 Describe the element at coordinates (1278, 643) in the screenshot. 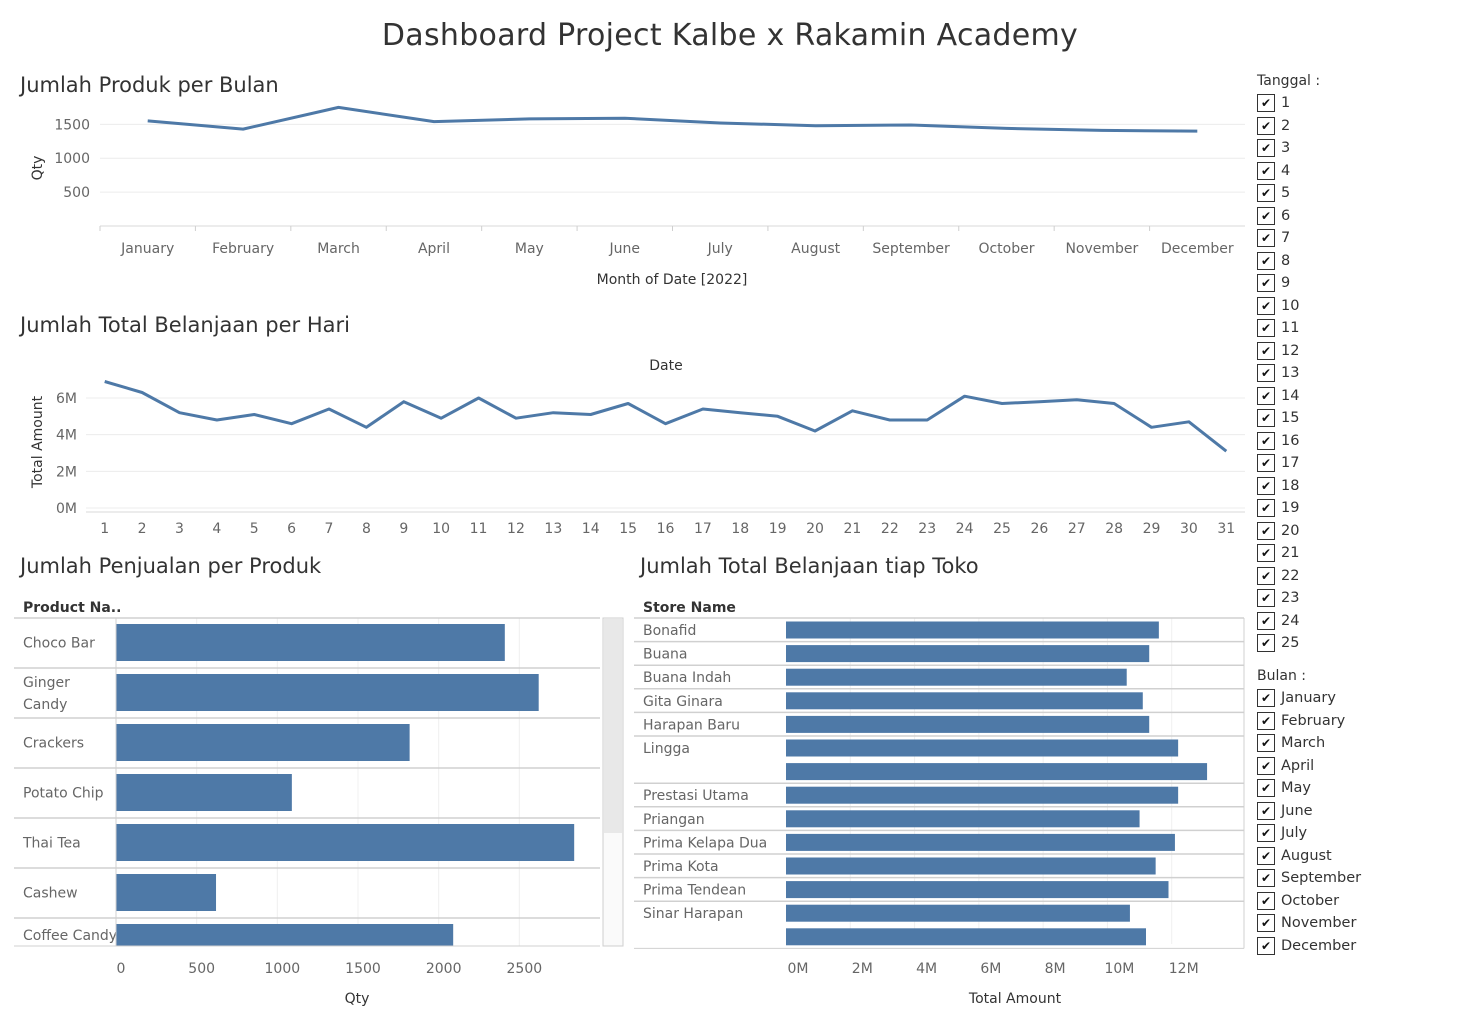

I see `tanggal-option: ✔ 25` at that location.